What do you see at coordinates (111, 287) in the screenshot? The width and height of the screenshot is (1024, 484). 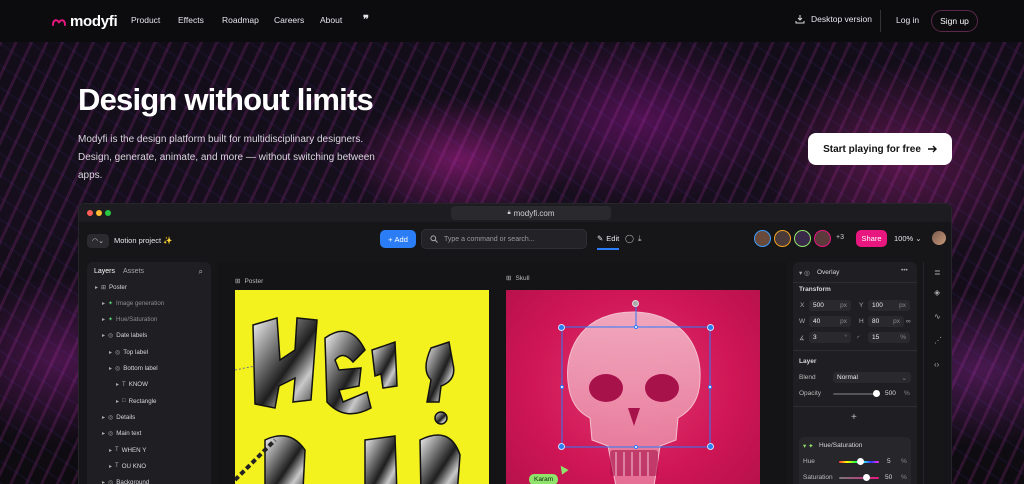 I see `layer-row: ▸ ⊞ Poster` at bounding box center [111, 287].